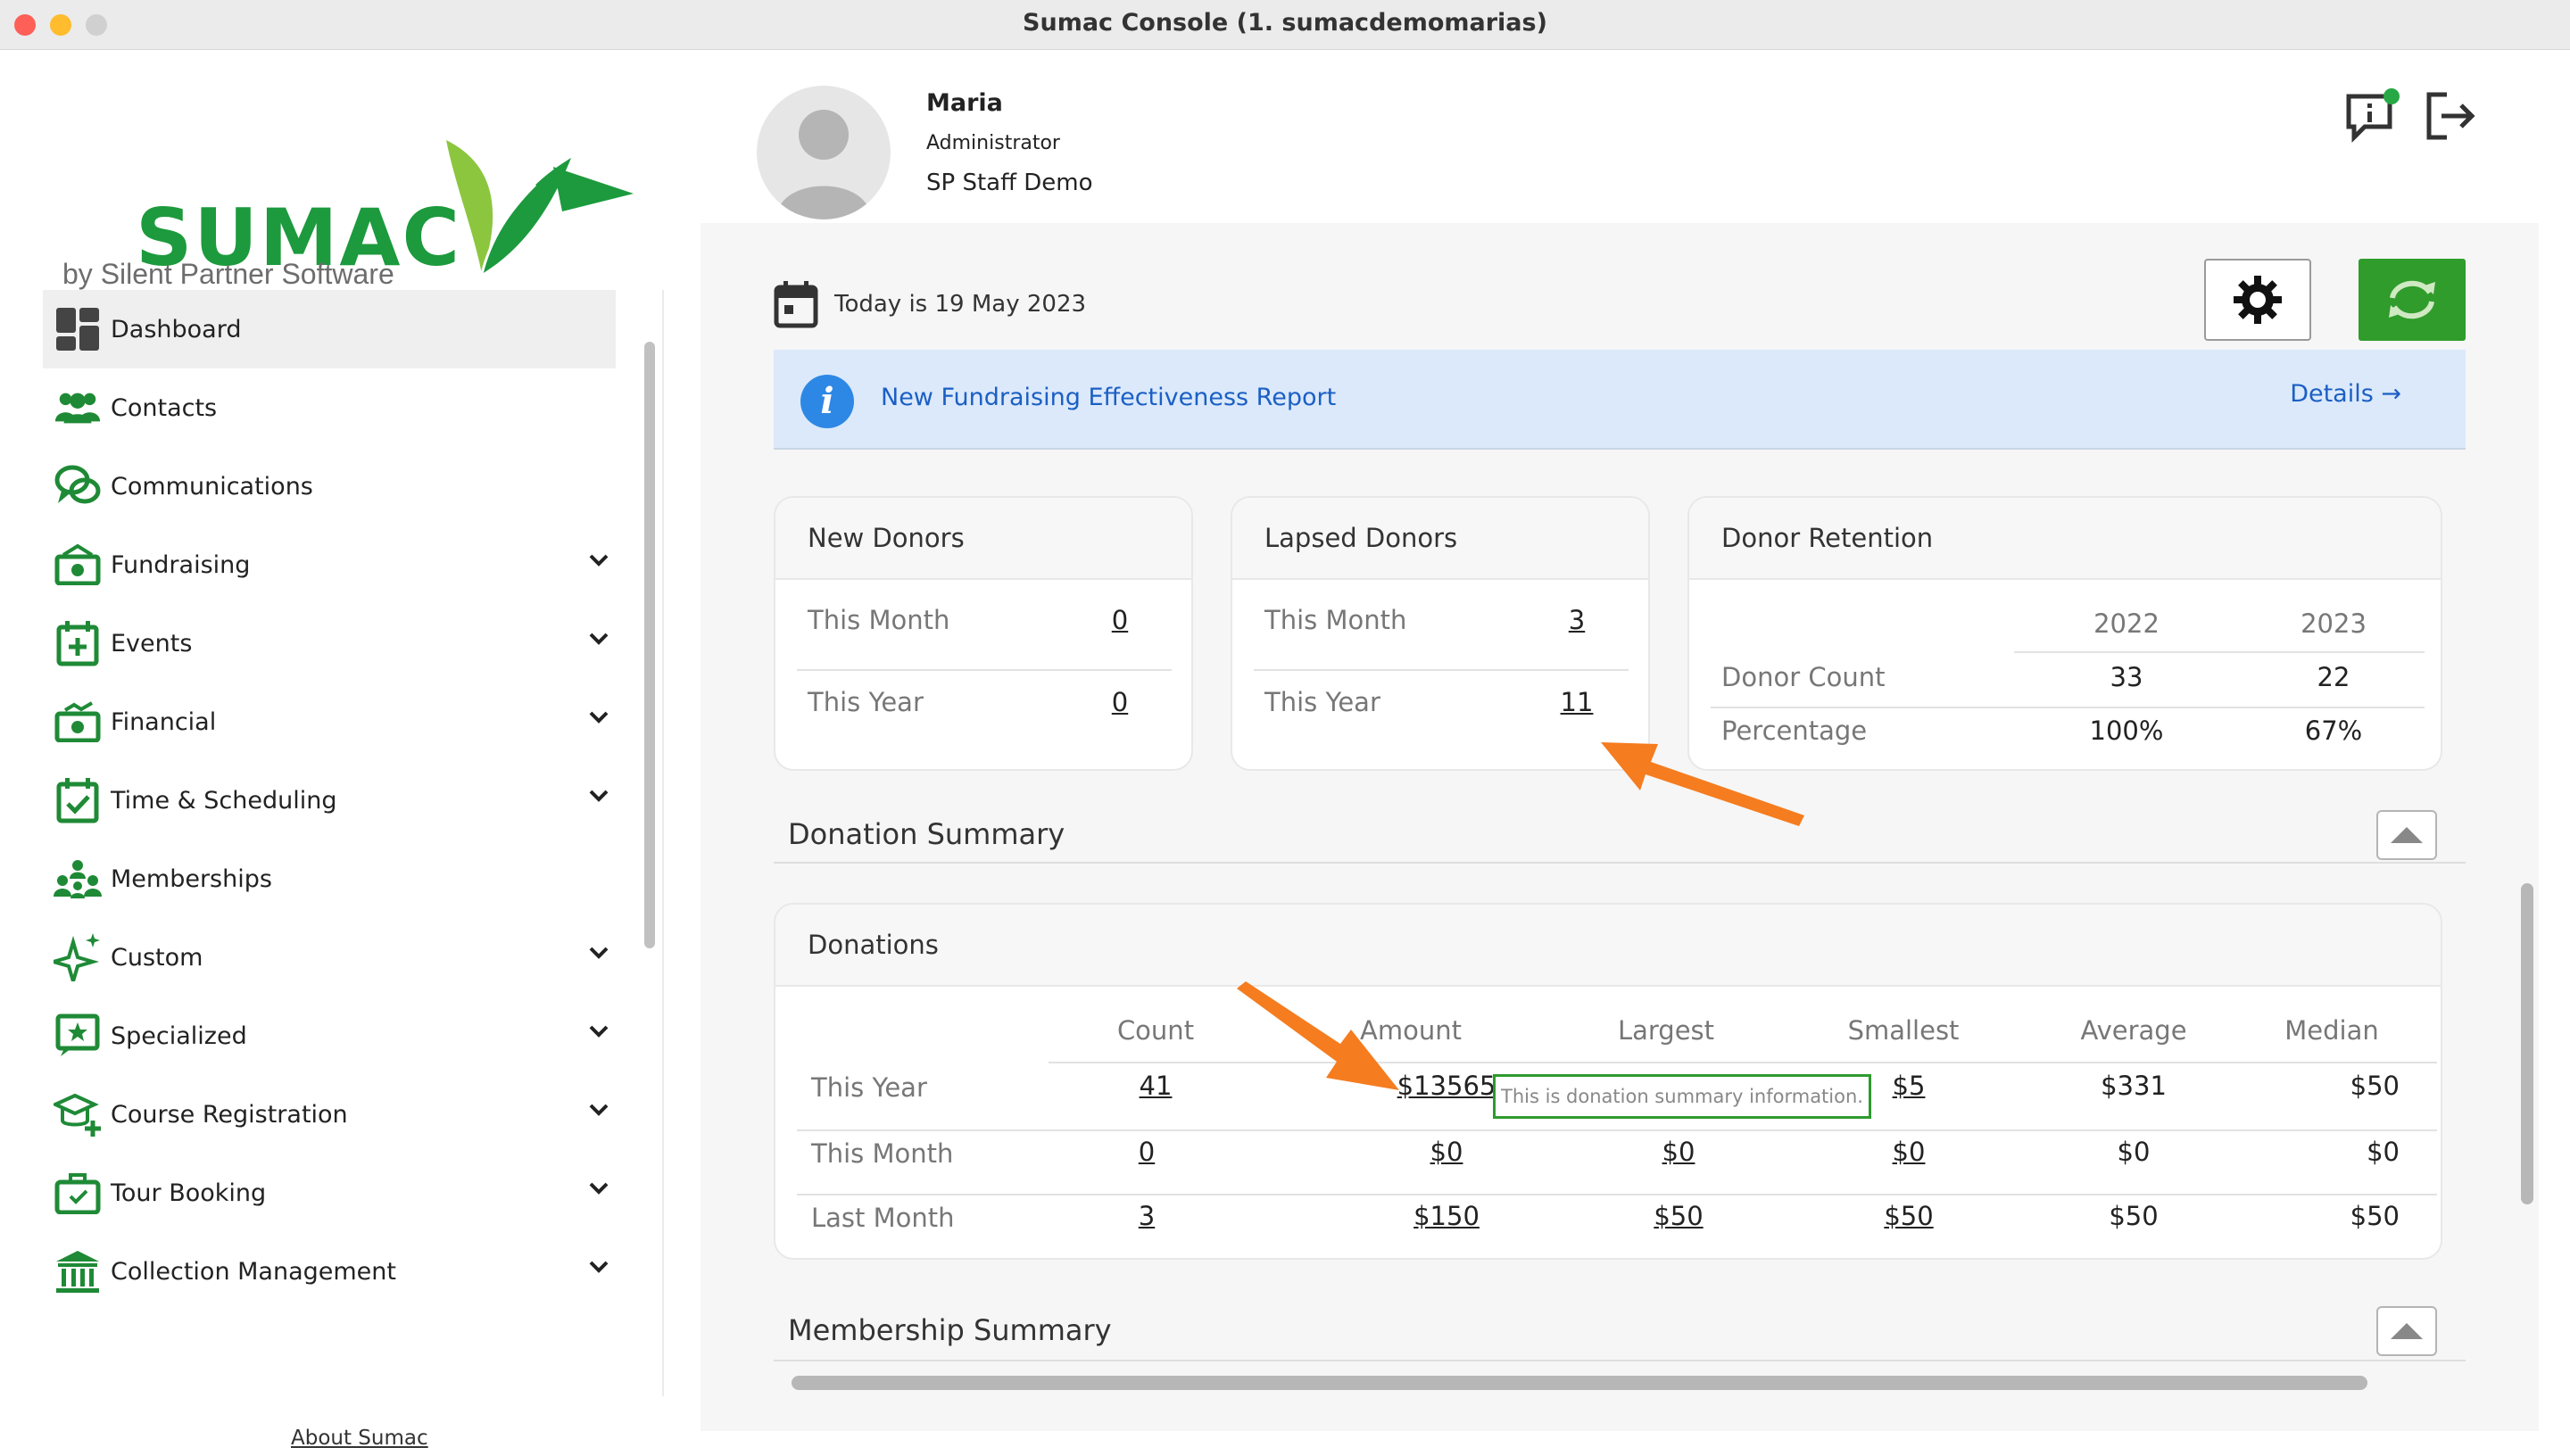 Image resolution: width=2570 pixels, height=1456 pixels. I want to click on sidebar-item-label: Fundraising, so click(181, 564).